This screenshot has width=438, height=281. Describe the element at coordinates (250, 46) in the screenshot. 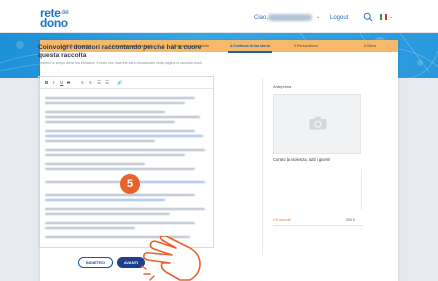

I see `step-continue-story: 4.Continua la tua storia` at that location.